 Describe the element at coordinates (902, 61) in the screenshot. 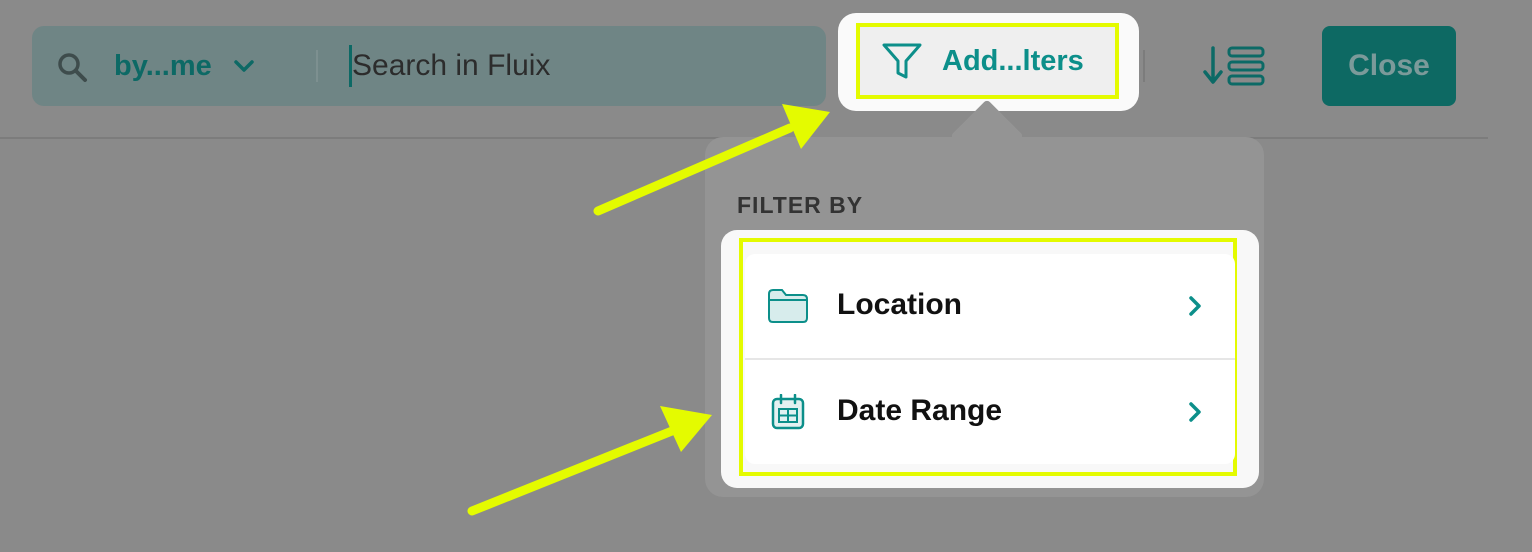

I see `funnel-icon` at that location.